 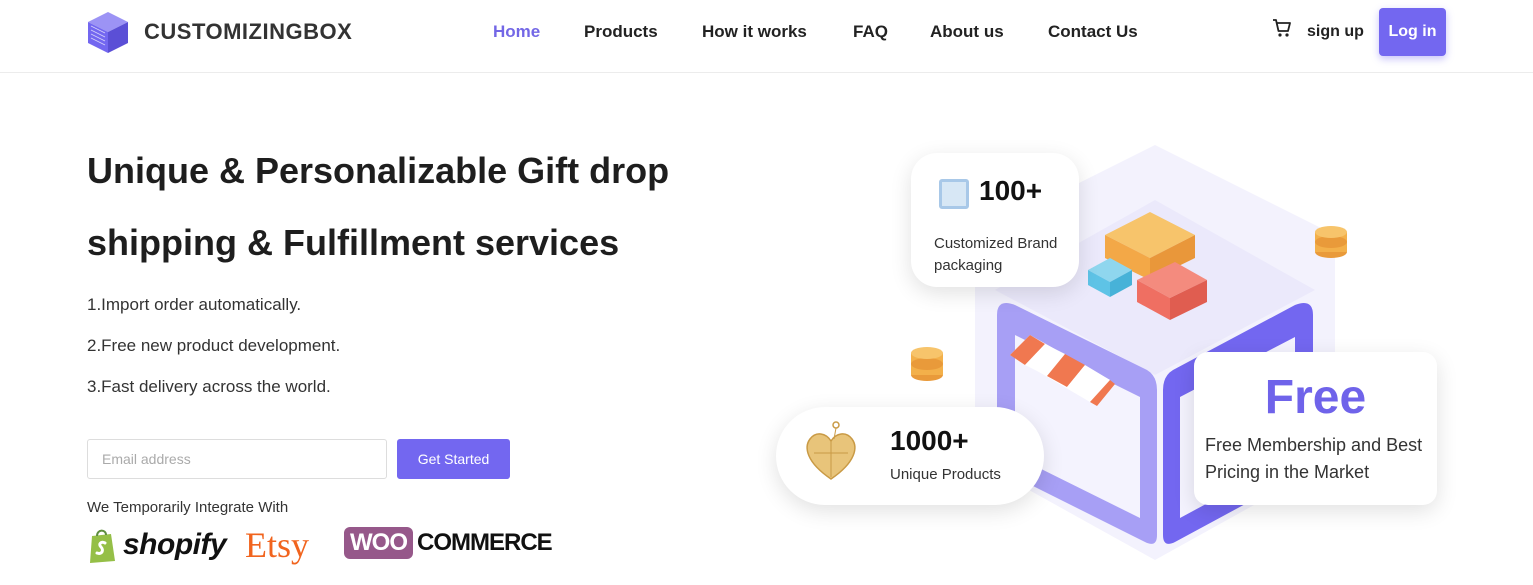 I want to click on etsy-logo: Etsy, so click(x=277, y=545).